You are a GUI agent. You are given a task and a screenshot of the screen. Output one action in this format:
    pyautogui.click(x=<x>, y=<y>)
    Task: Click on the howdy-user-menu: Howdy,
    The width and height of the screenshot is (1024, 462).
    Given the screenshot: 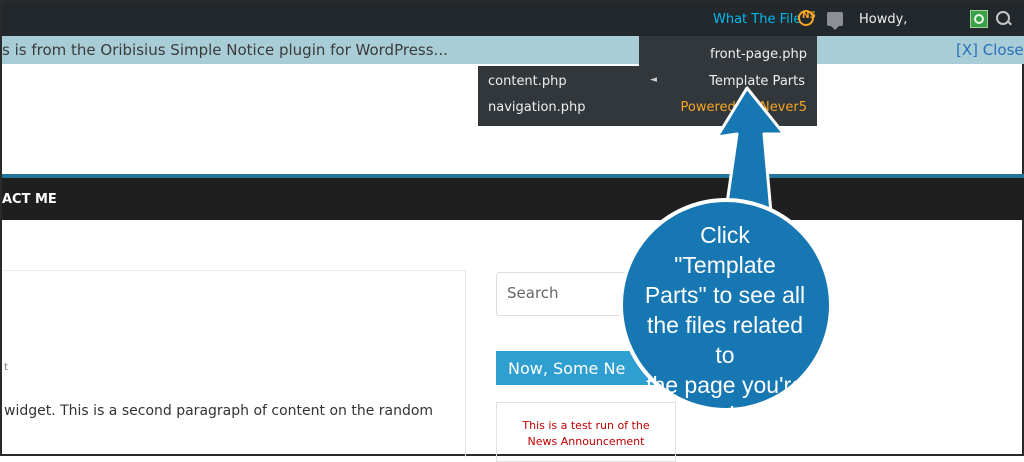 What is the action you would take?
    pyautogui.click(x=883, y=19)
    